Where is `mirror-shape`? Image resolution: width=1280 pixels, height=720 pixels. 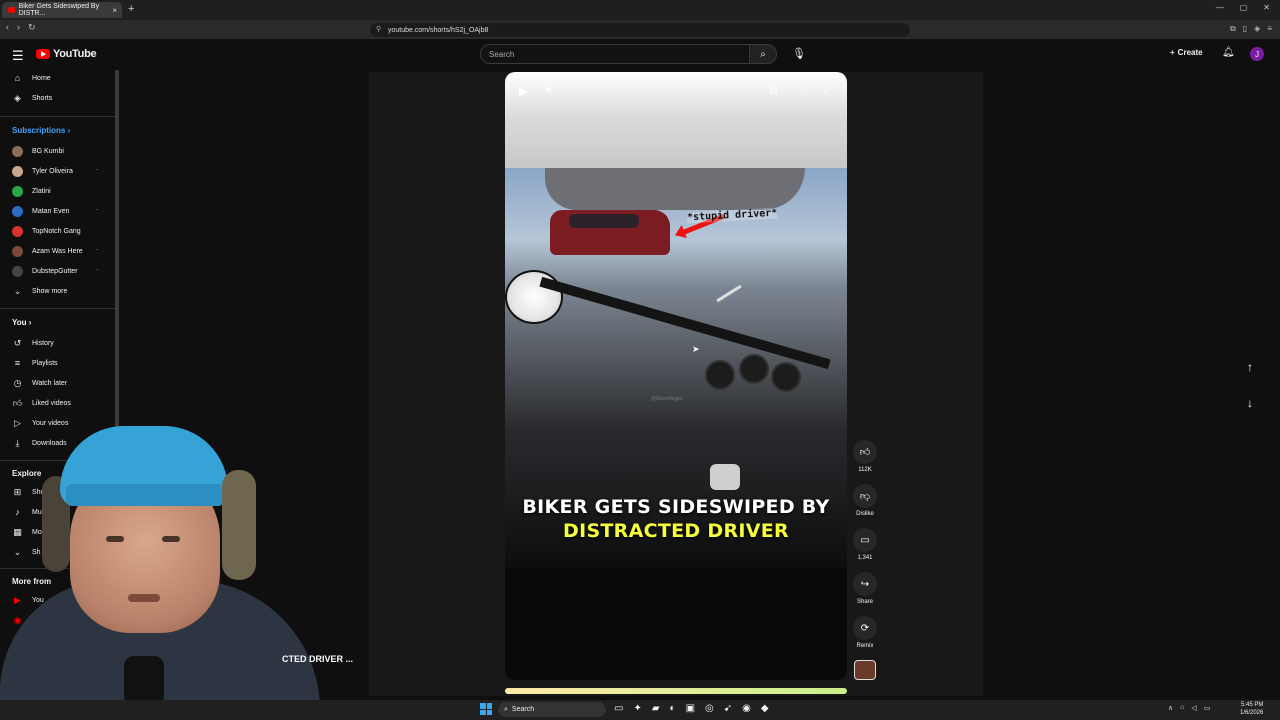
mirror-shape is located at coordinates (534, 297).